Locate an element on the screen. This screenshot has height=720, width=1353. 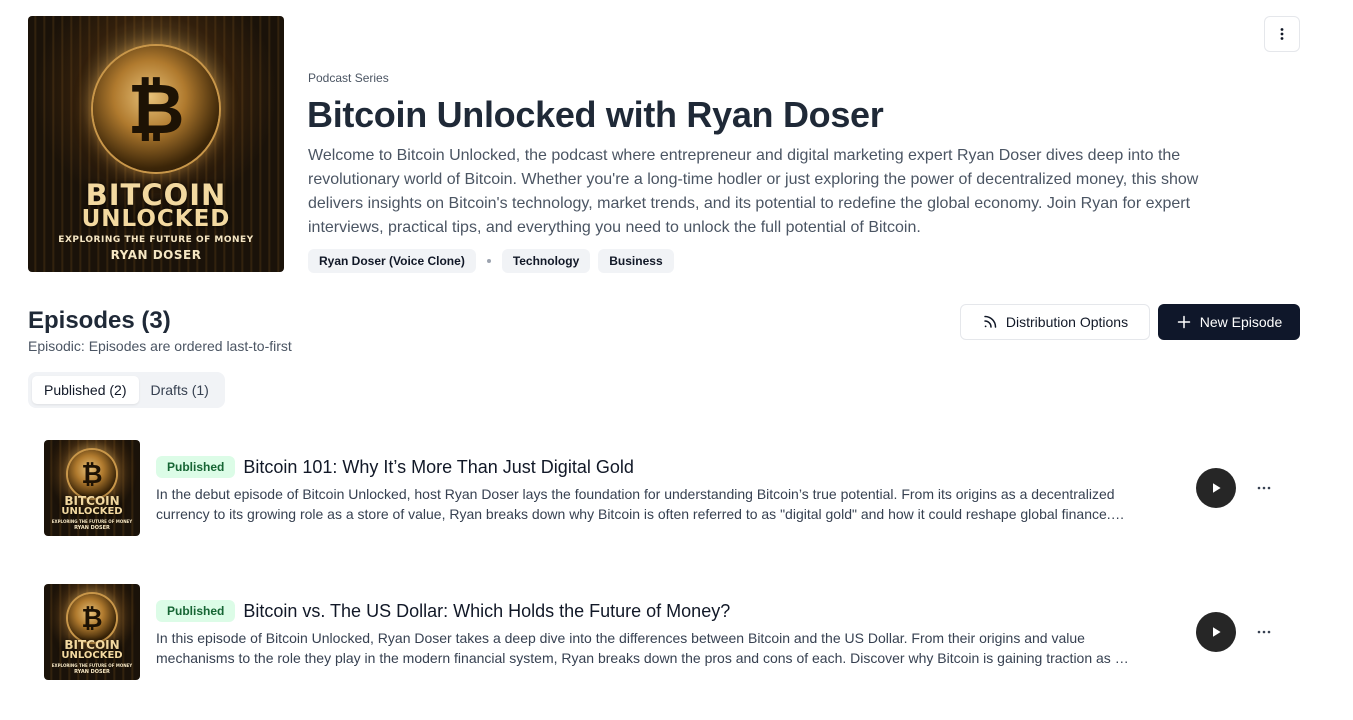
series-type-label: Podcast Series is located at coordinates (348, 78).